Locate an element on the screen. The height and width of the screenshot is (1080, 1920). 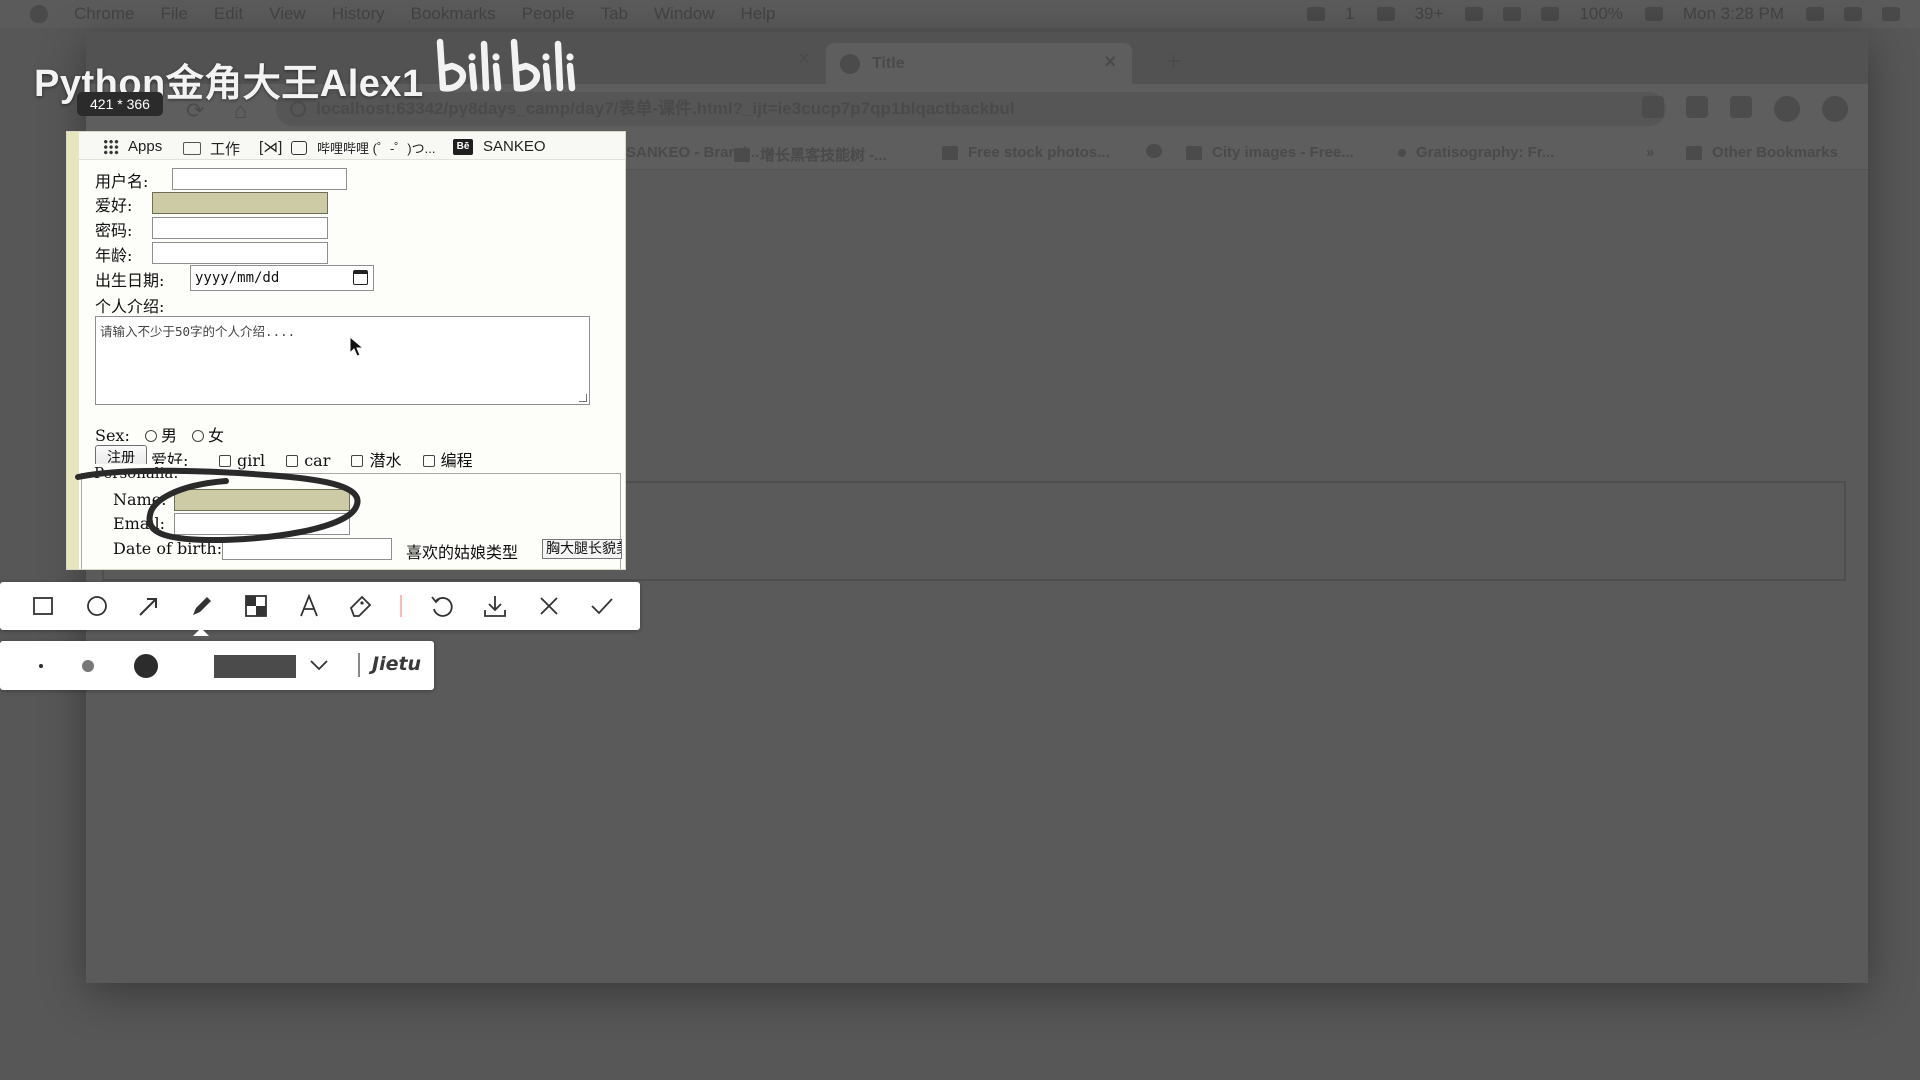
cancel-button is located at coordinates (549, 606).